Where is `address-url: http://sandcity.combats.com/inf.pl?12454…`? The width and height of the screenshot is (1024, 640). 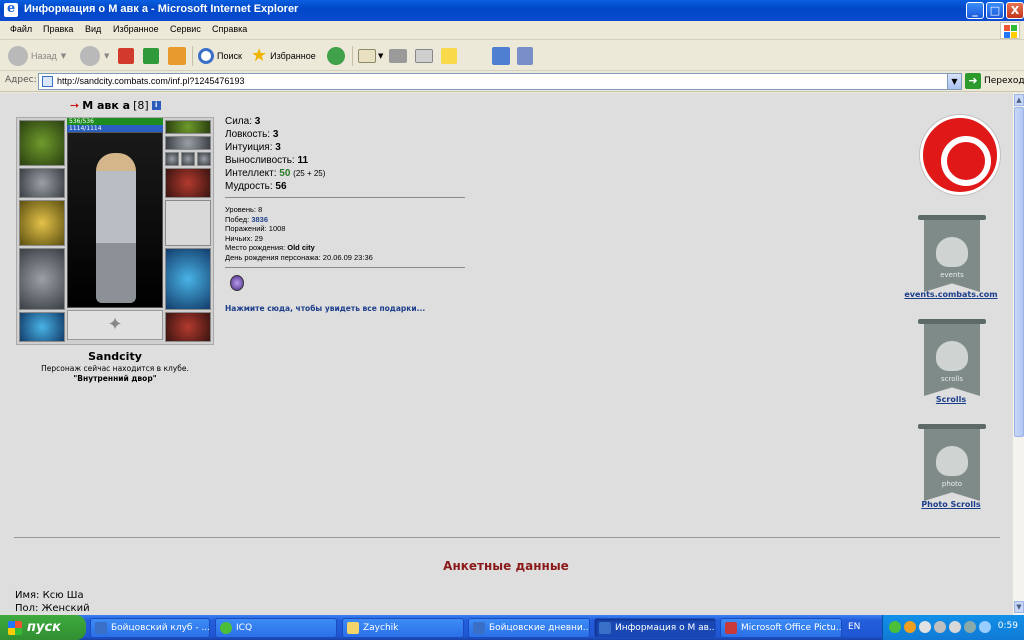 address-url: http://sandcity.combats.com/inf.pl?12454… is located at coordinates (150, 81).